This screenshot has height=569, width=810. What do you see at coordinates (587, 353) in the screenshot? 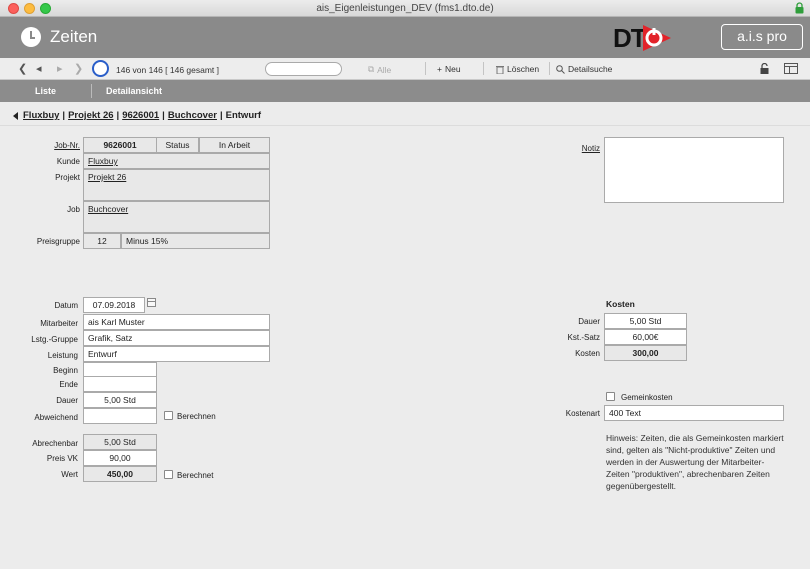
I see `costs-label: Kosten` at bounding box center [587, 353].